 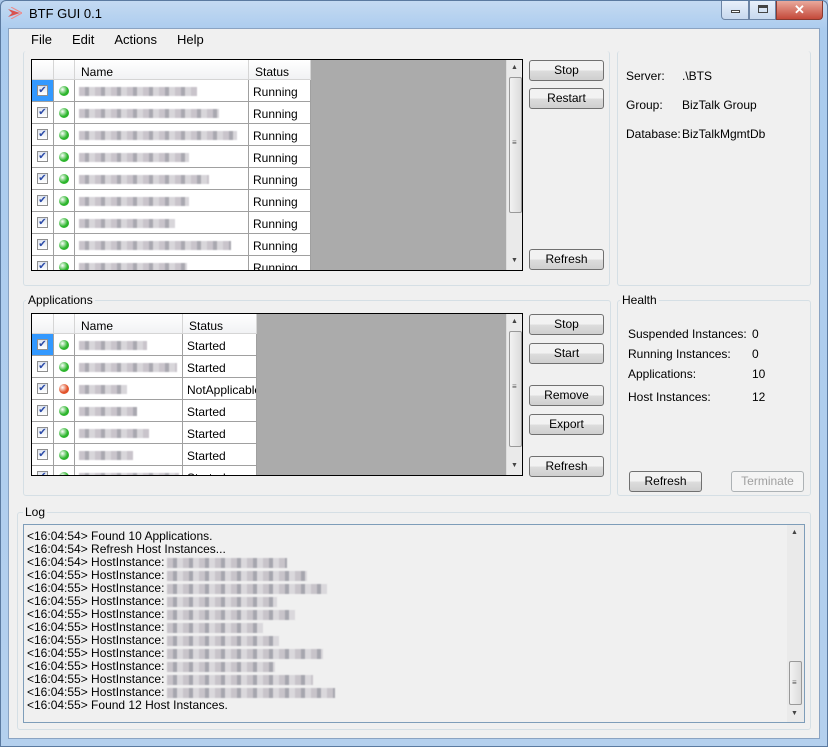 I want to click on close-icon: ✕, so click(x=799, y=9).